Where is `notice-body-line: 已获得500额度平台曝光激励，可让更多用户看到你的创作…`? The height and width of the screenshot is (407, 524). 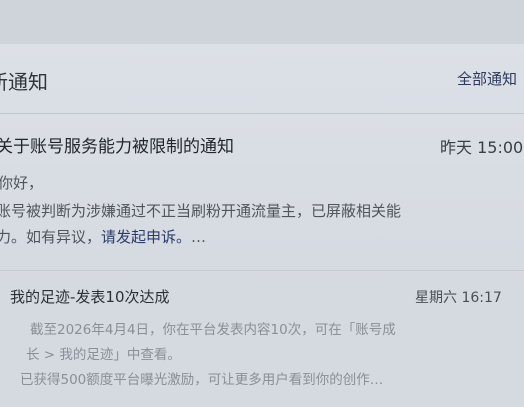
notice-body-line: 已获得500额度平台曝光激励，可让更多用户看到你的创作… is located at coordinates (202, 380).